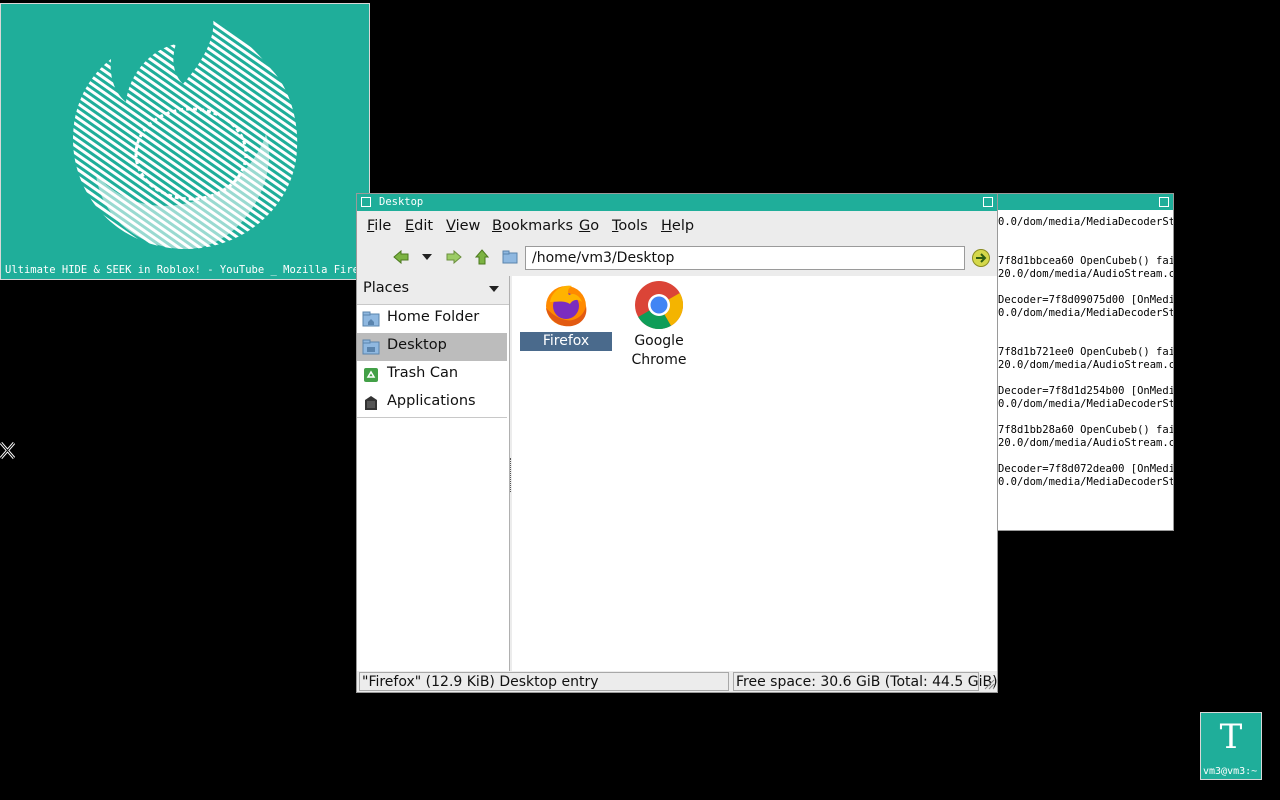  I want to click on places-header: Places, so click(433, 290).